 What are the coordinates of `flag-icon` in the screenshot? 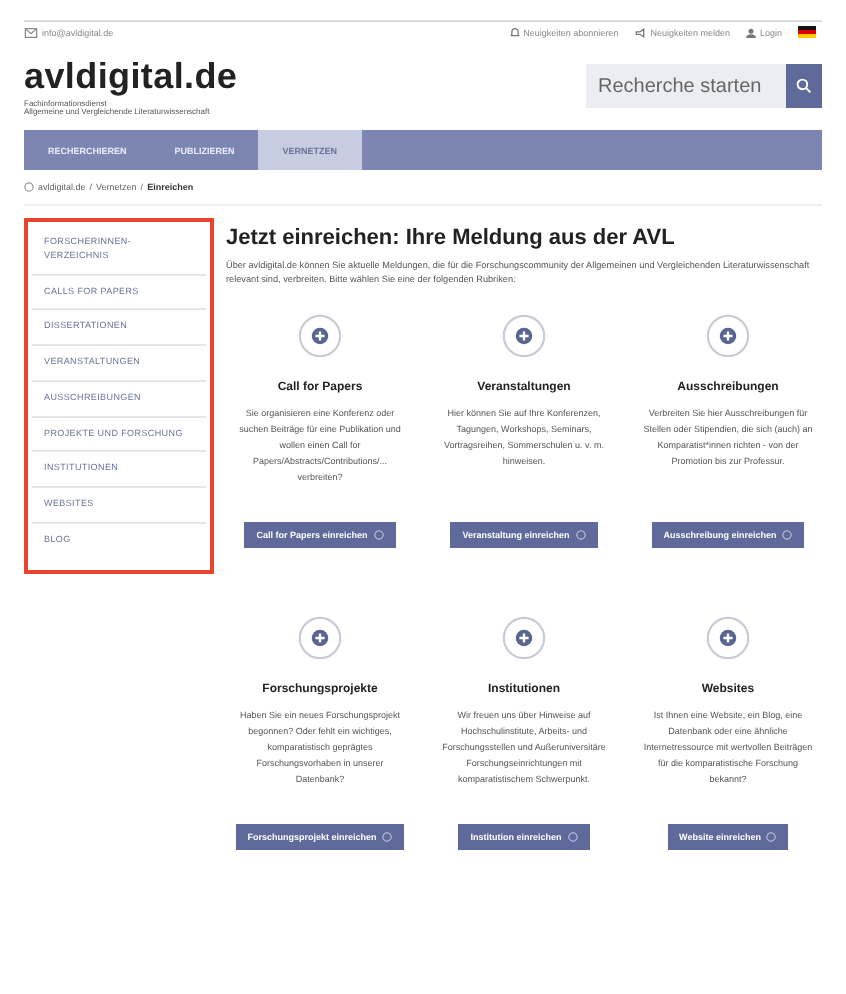 It's located at (807, 32).